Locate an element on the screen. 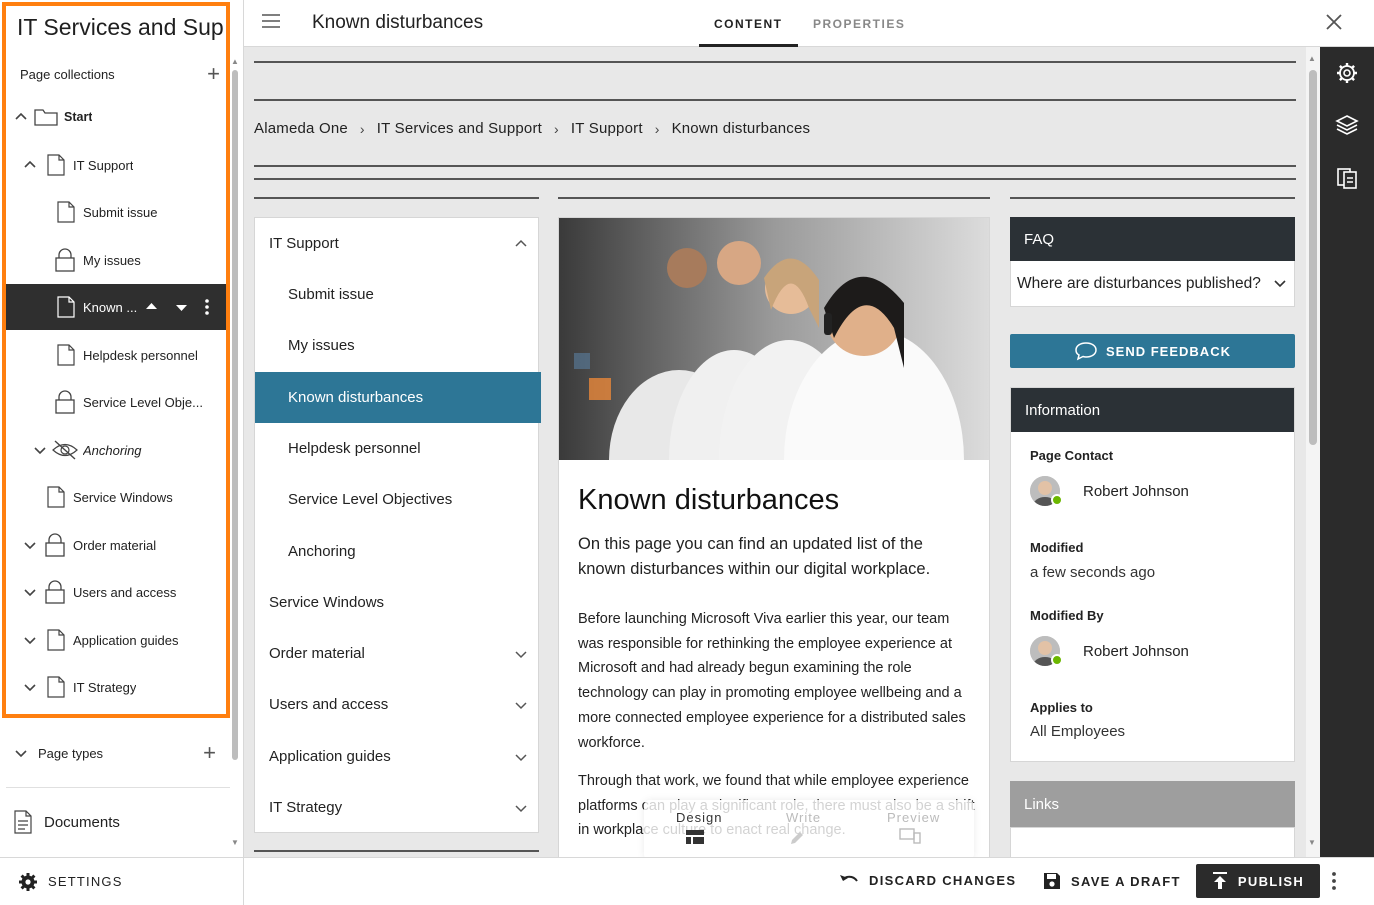 The height and width of the screenshot is (905, 1374). nav-item-anchoring: Anchoring is located at coordinates (397, 551).